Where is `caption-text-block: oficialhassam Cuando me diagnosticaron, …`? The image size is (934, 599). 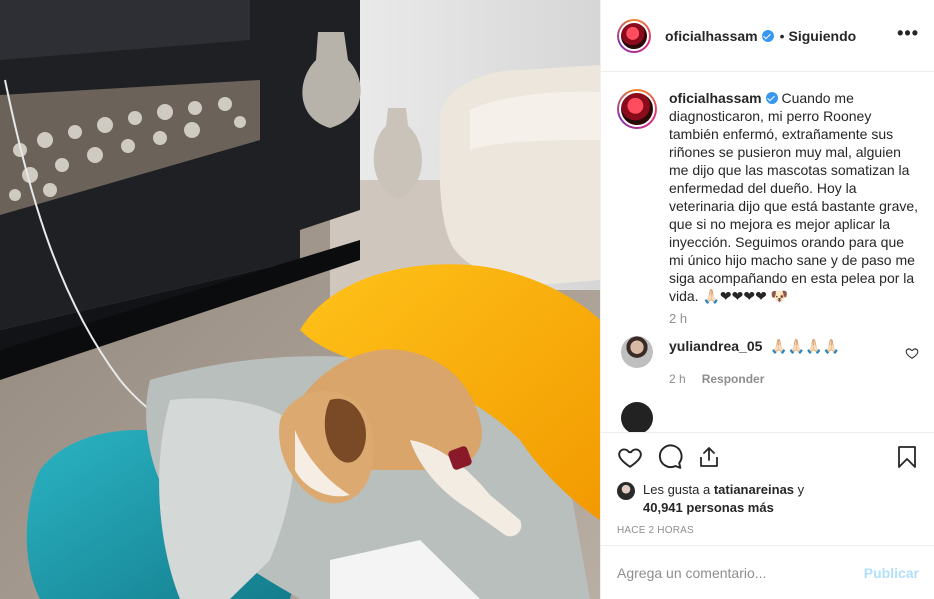 caption-text-block: oficialhassam Cuando me diagnosticaron, … is located at coordinates (794, 197).